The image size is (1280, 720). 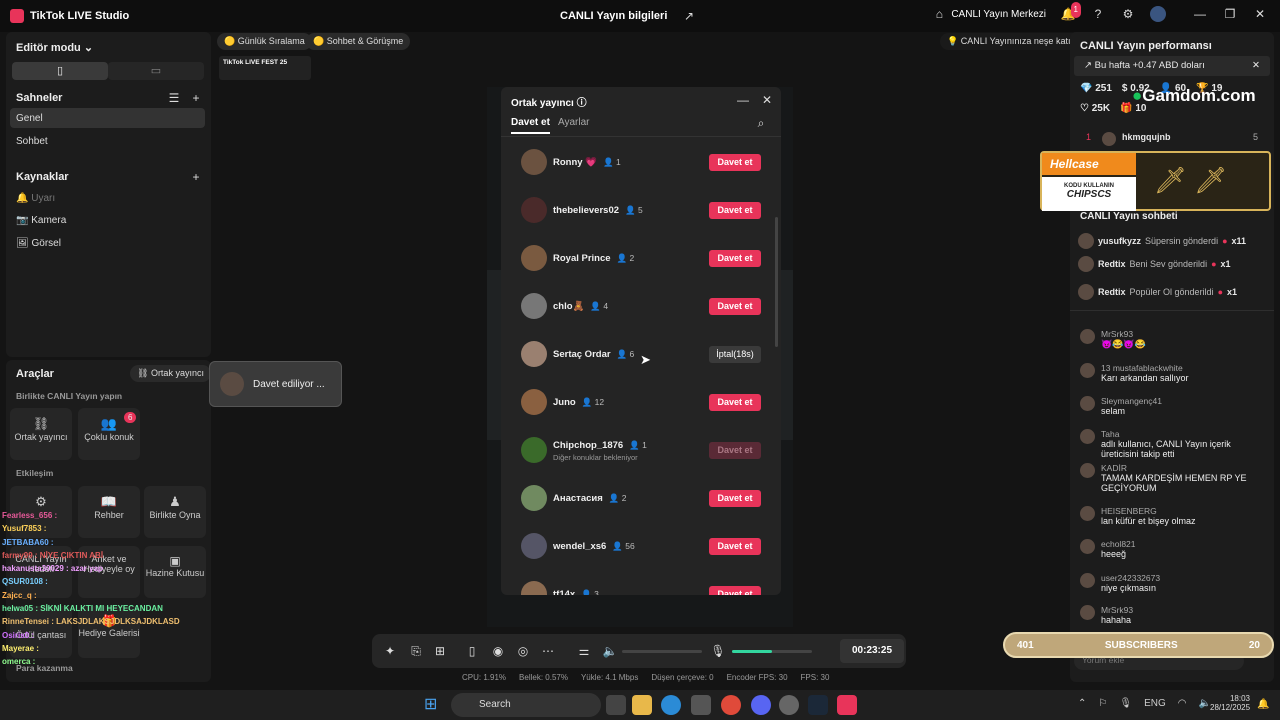 What do you see at coordinates (642, 705) in the screenshot?
I see `explorer-icon` at bounding box center [642, 705].